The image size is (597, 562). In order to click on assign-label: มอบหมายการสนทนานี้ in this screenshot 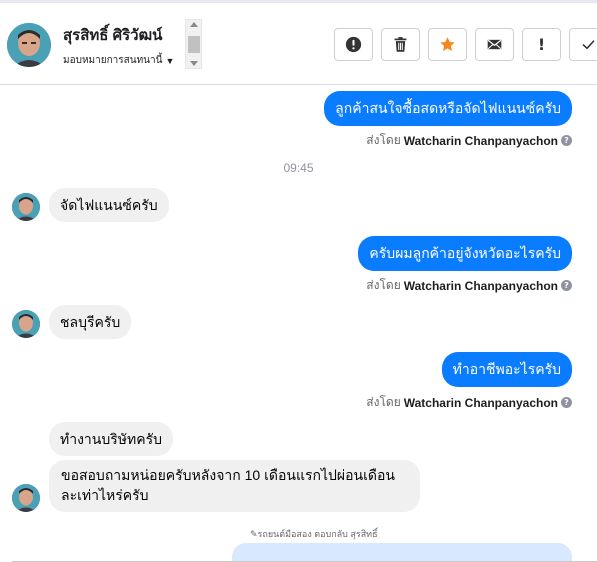, I will do `click(113, 60)`.